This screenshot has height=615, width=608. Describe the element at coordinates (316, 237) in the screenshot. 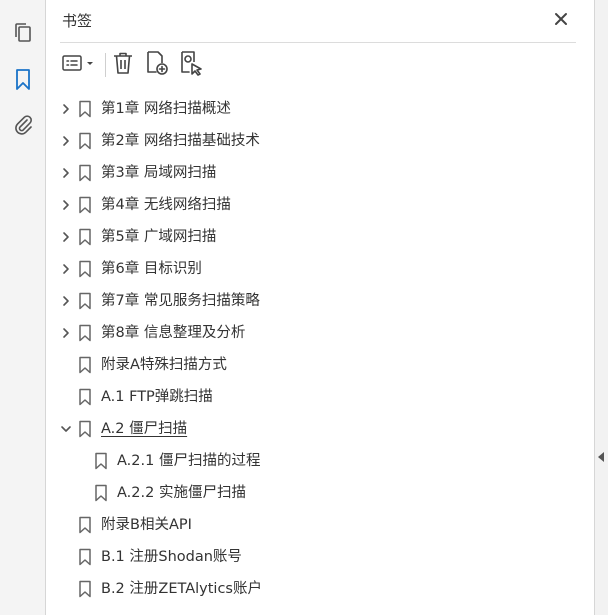

I see `bookmark-item: 第5章 广域网扫描` at that location.